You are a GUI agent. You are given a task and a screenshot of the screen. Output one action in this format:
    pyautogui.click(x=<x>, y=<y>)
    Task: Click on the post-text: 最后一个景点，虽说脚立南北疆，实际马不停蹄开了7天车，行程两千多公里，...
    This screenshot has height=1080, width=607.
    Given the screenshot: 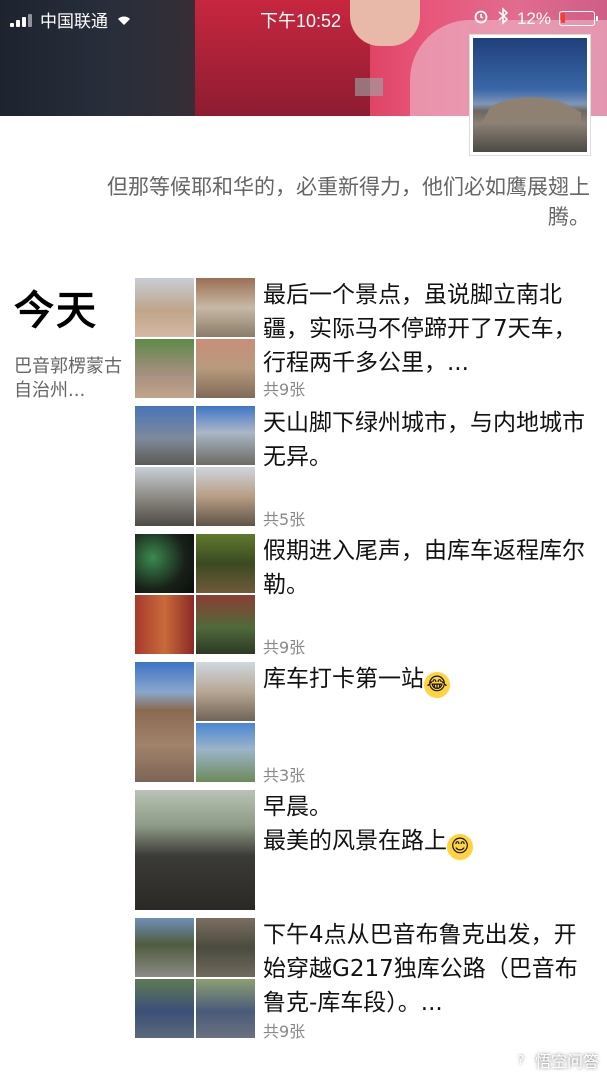 What is the action you would take?
    pyautogui.click(x=420, y=329)
    